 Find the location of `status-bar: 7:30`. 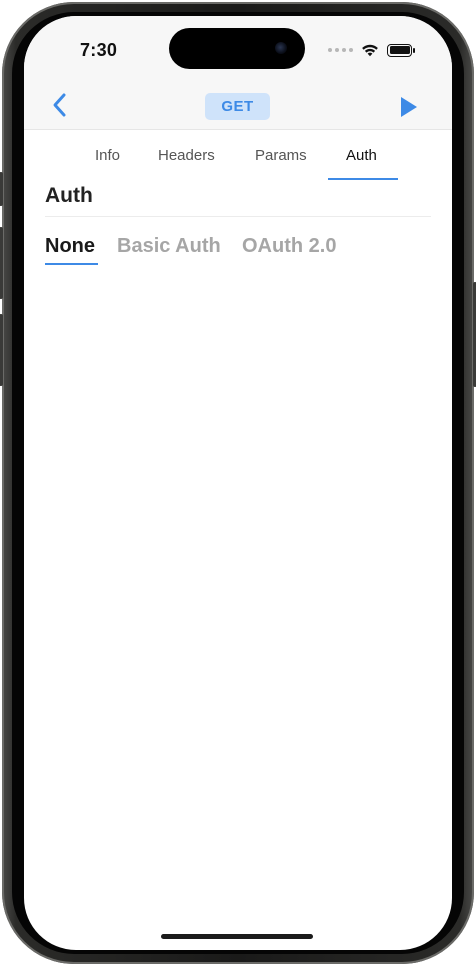

status-bar: 7:30 is located at coordinates (238, 47).